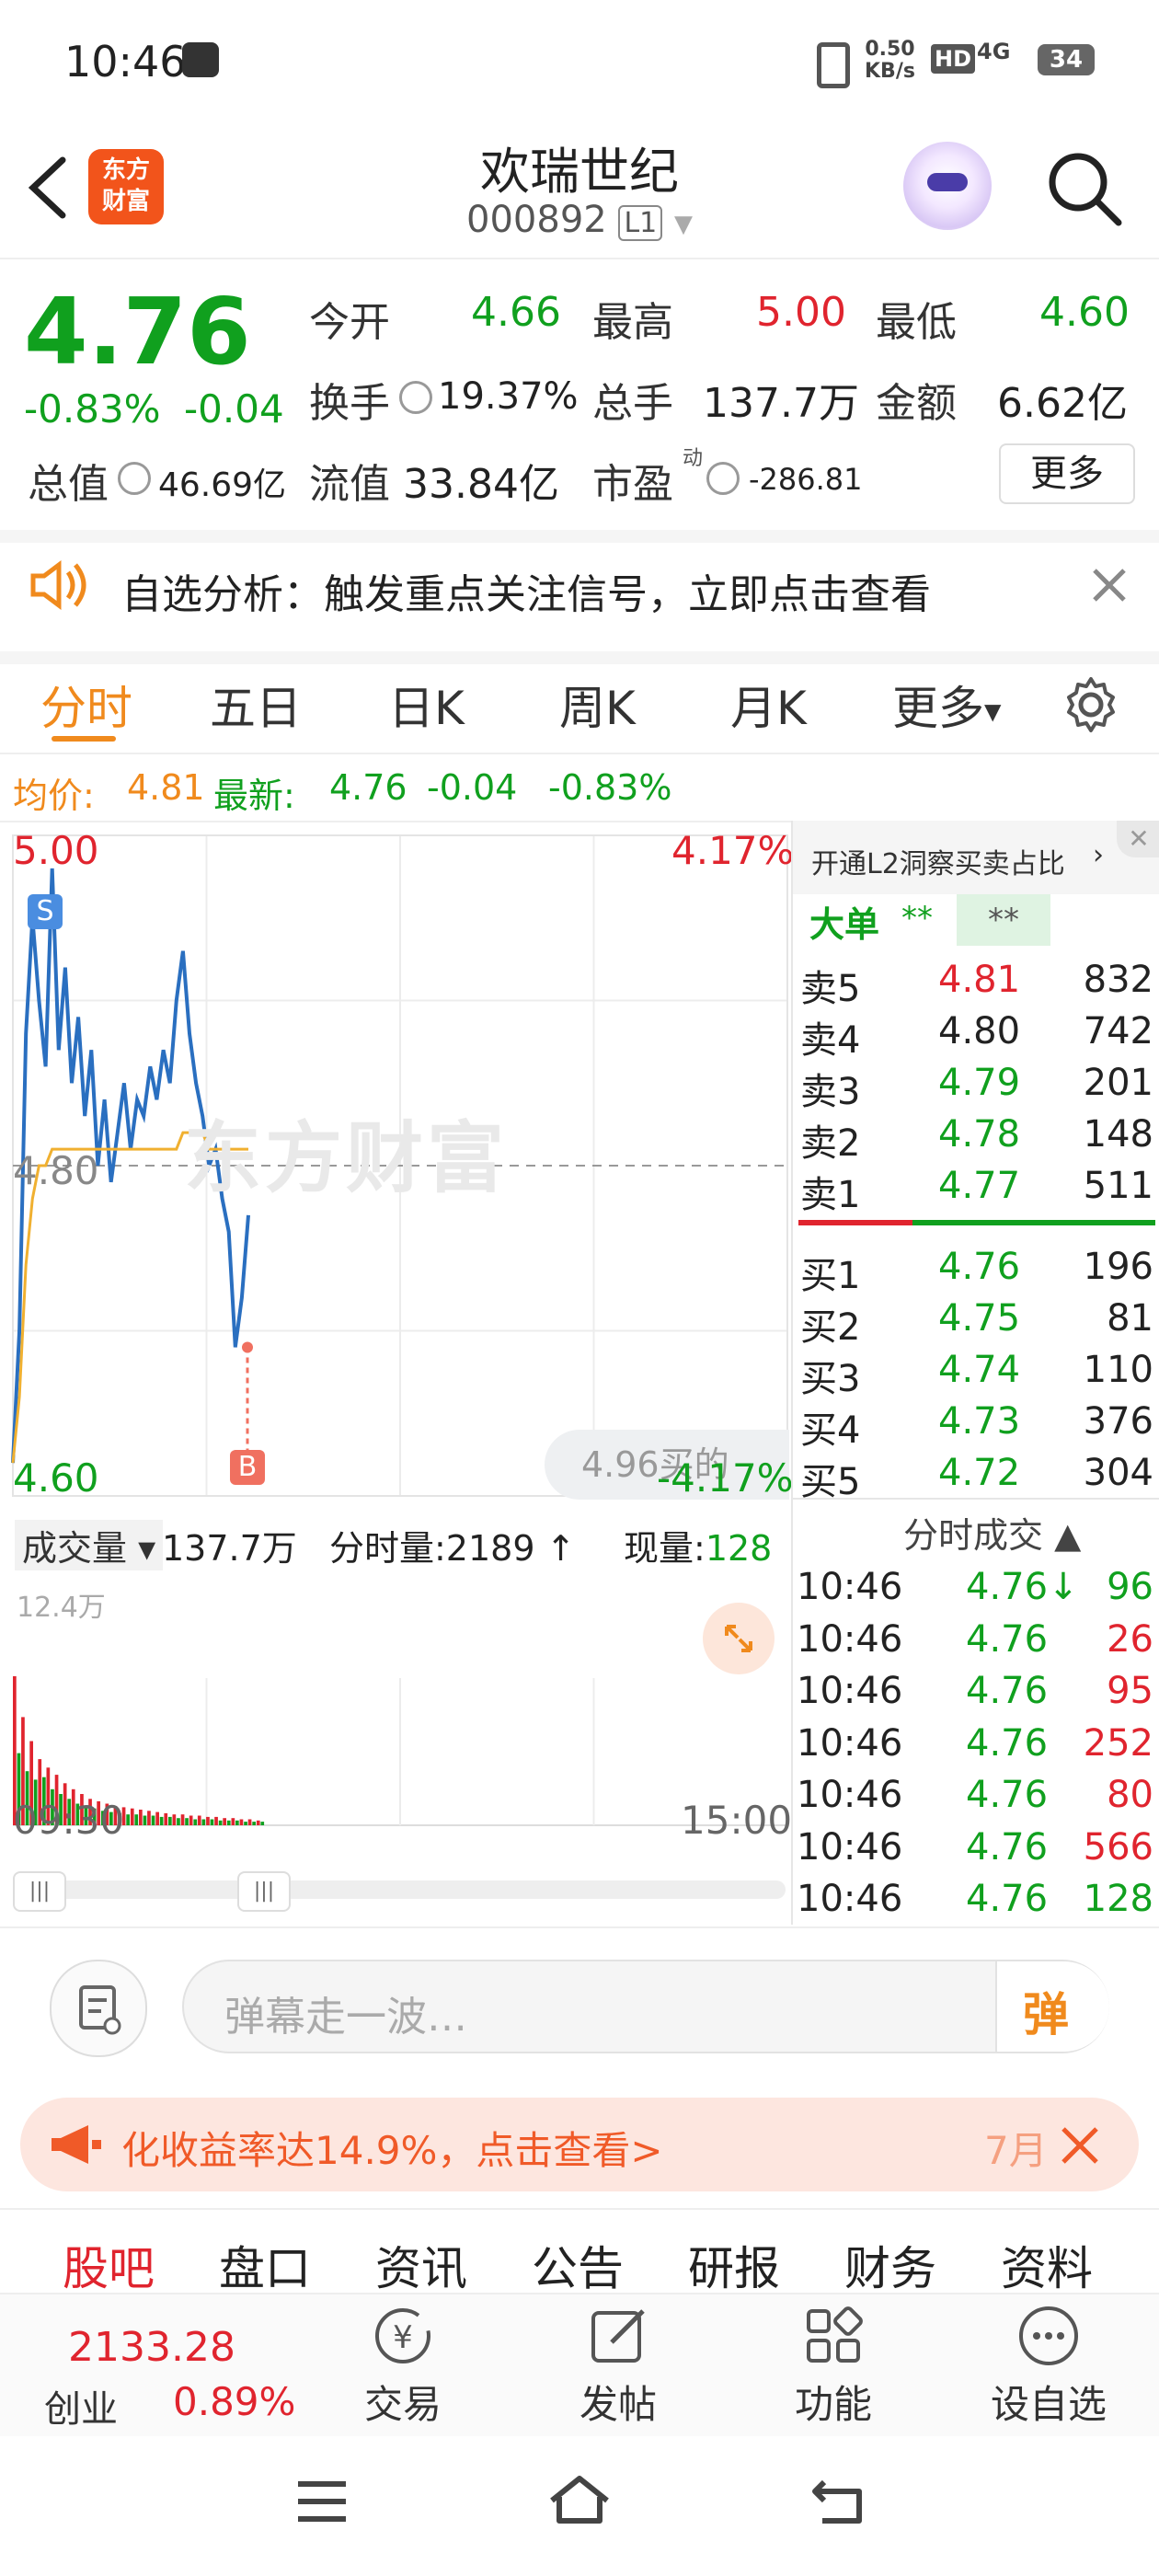 This screenshot has height=2576, width=1159. I want to click on robot-assistant-icon, so click(947, 186).